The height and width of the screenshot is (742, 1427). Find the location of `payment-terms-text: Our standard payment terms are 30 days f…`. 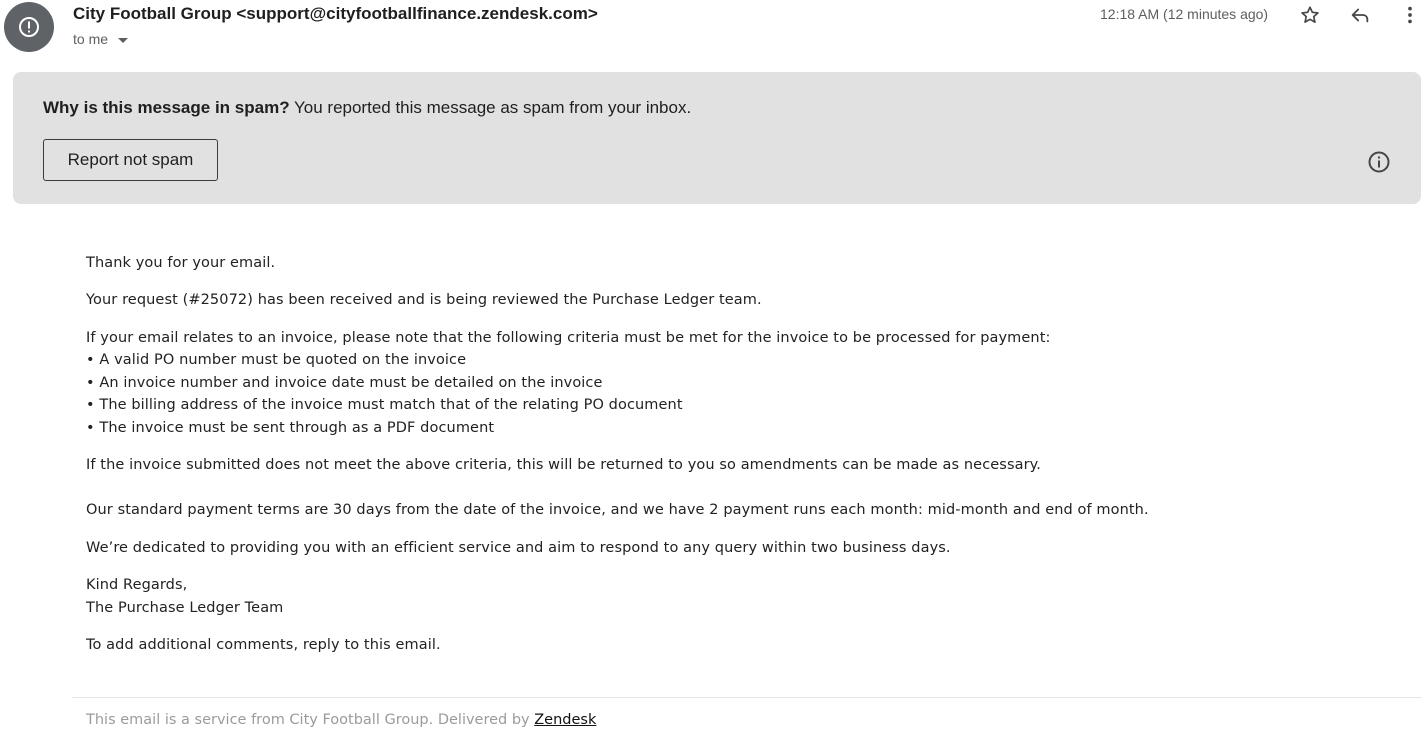

payment-terms-text: Our standard payment terms are 30 days f… is located at coordinates (617, 510).